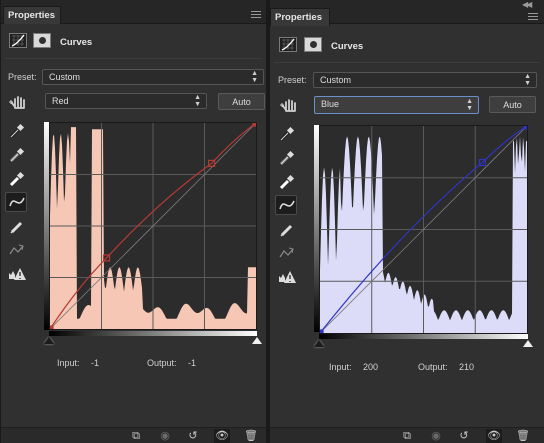 This screenshot has height=443, width=544. I want to click on panel-tabbar: Properties, so click(133, 12).